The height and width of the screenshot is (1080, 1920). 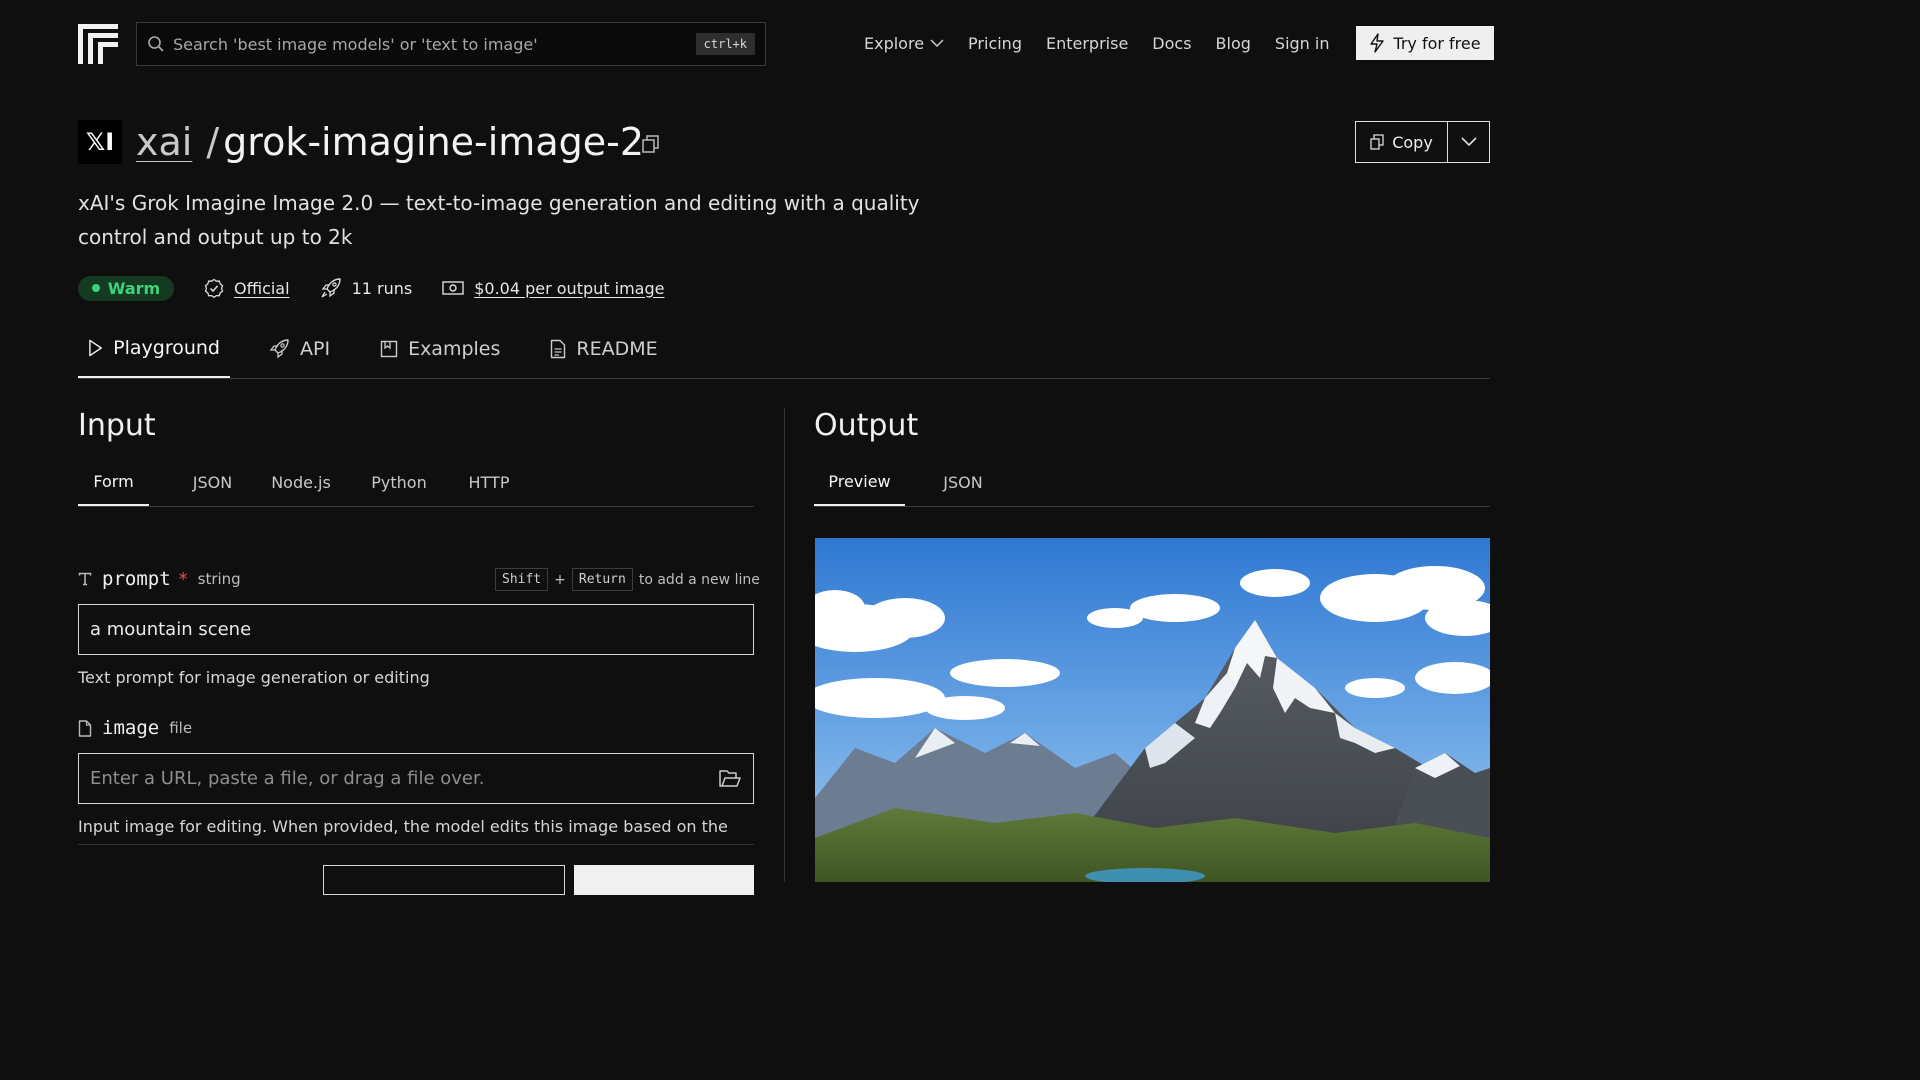 What do you see at coordinates (183, 579) in the screenshot?
I see `required-marker: *` at bounding box center [183, 579].